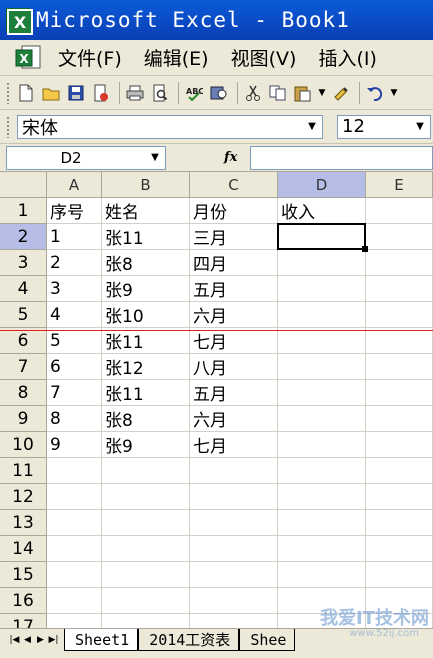 The height and width of the screenshot is (658, 433). I want to click on cell-d5, so click(322, 315).